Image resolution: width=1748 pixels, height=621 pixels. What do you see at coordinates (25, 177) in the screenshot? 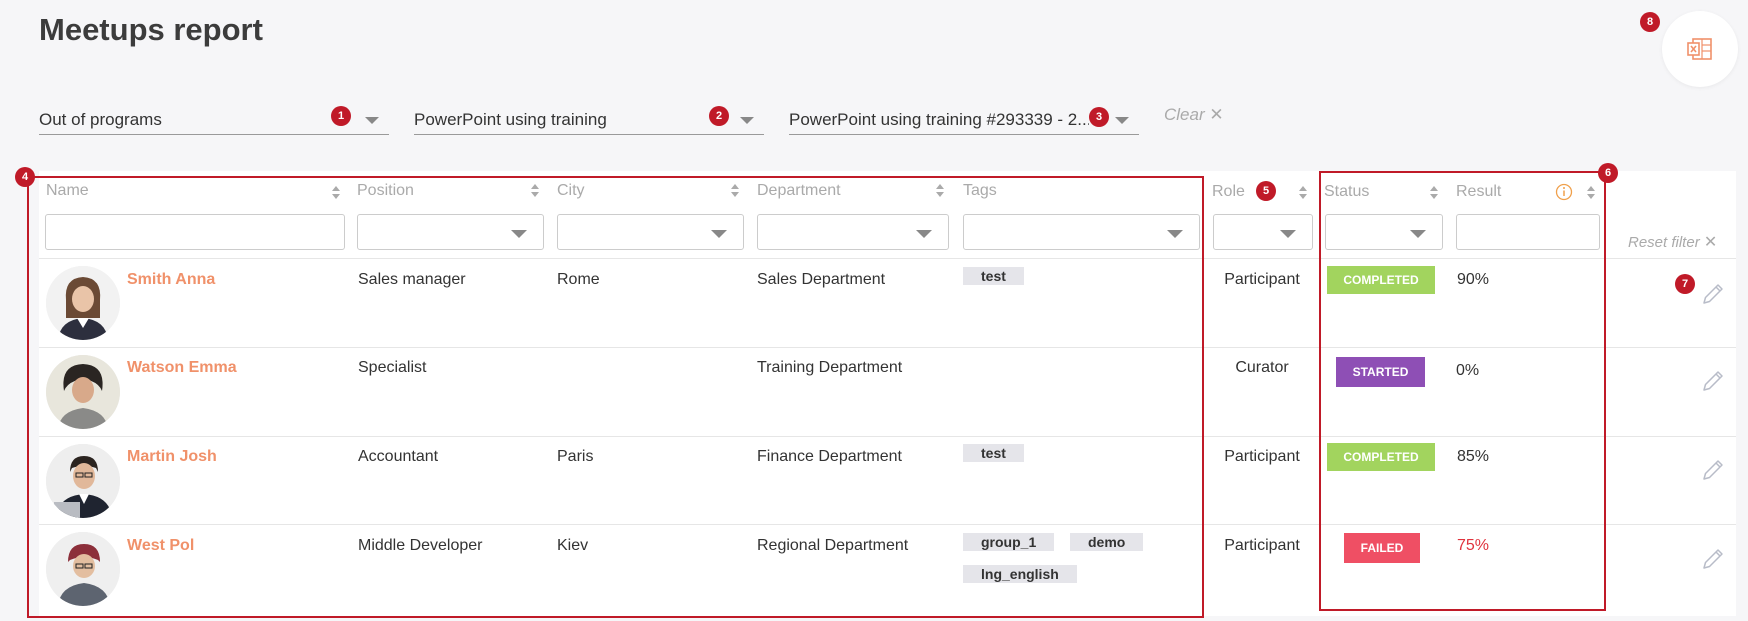
I see `annotation-badge-4: 4` at bounding box center [25, 177].